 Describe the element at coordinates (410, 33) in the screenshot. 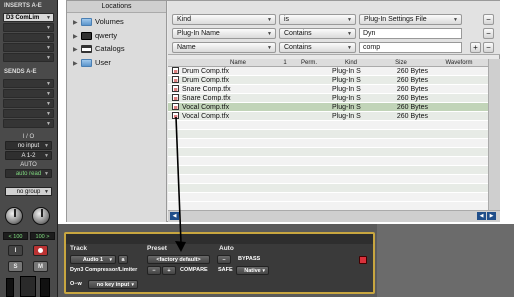

I see `criteria-2-text-input: Dyn` at that location.